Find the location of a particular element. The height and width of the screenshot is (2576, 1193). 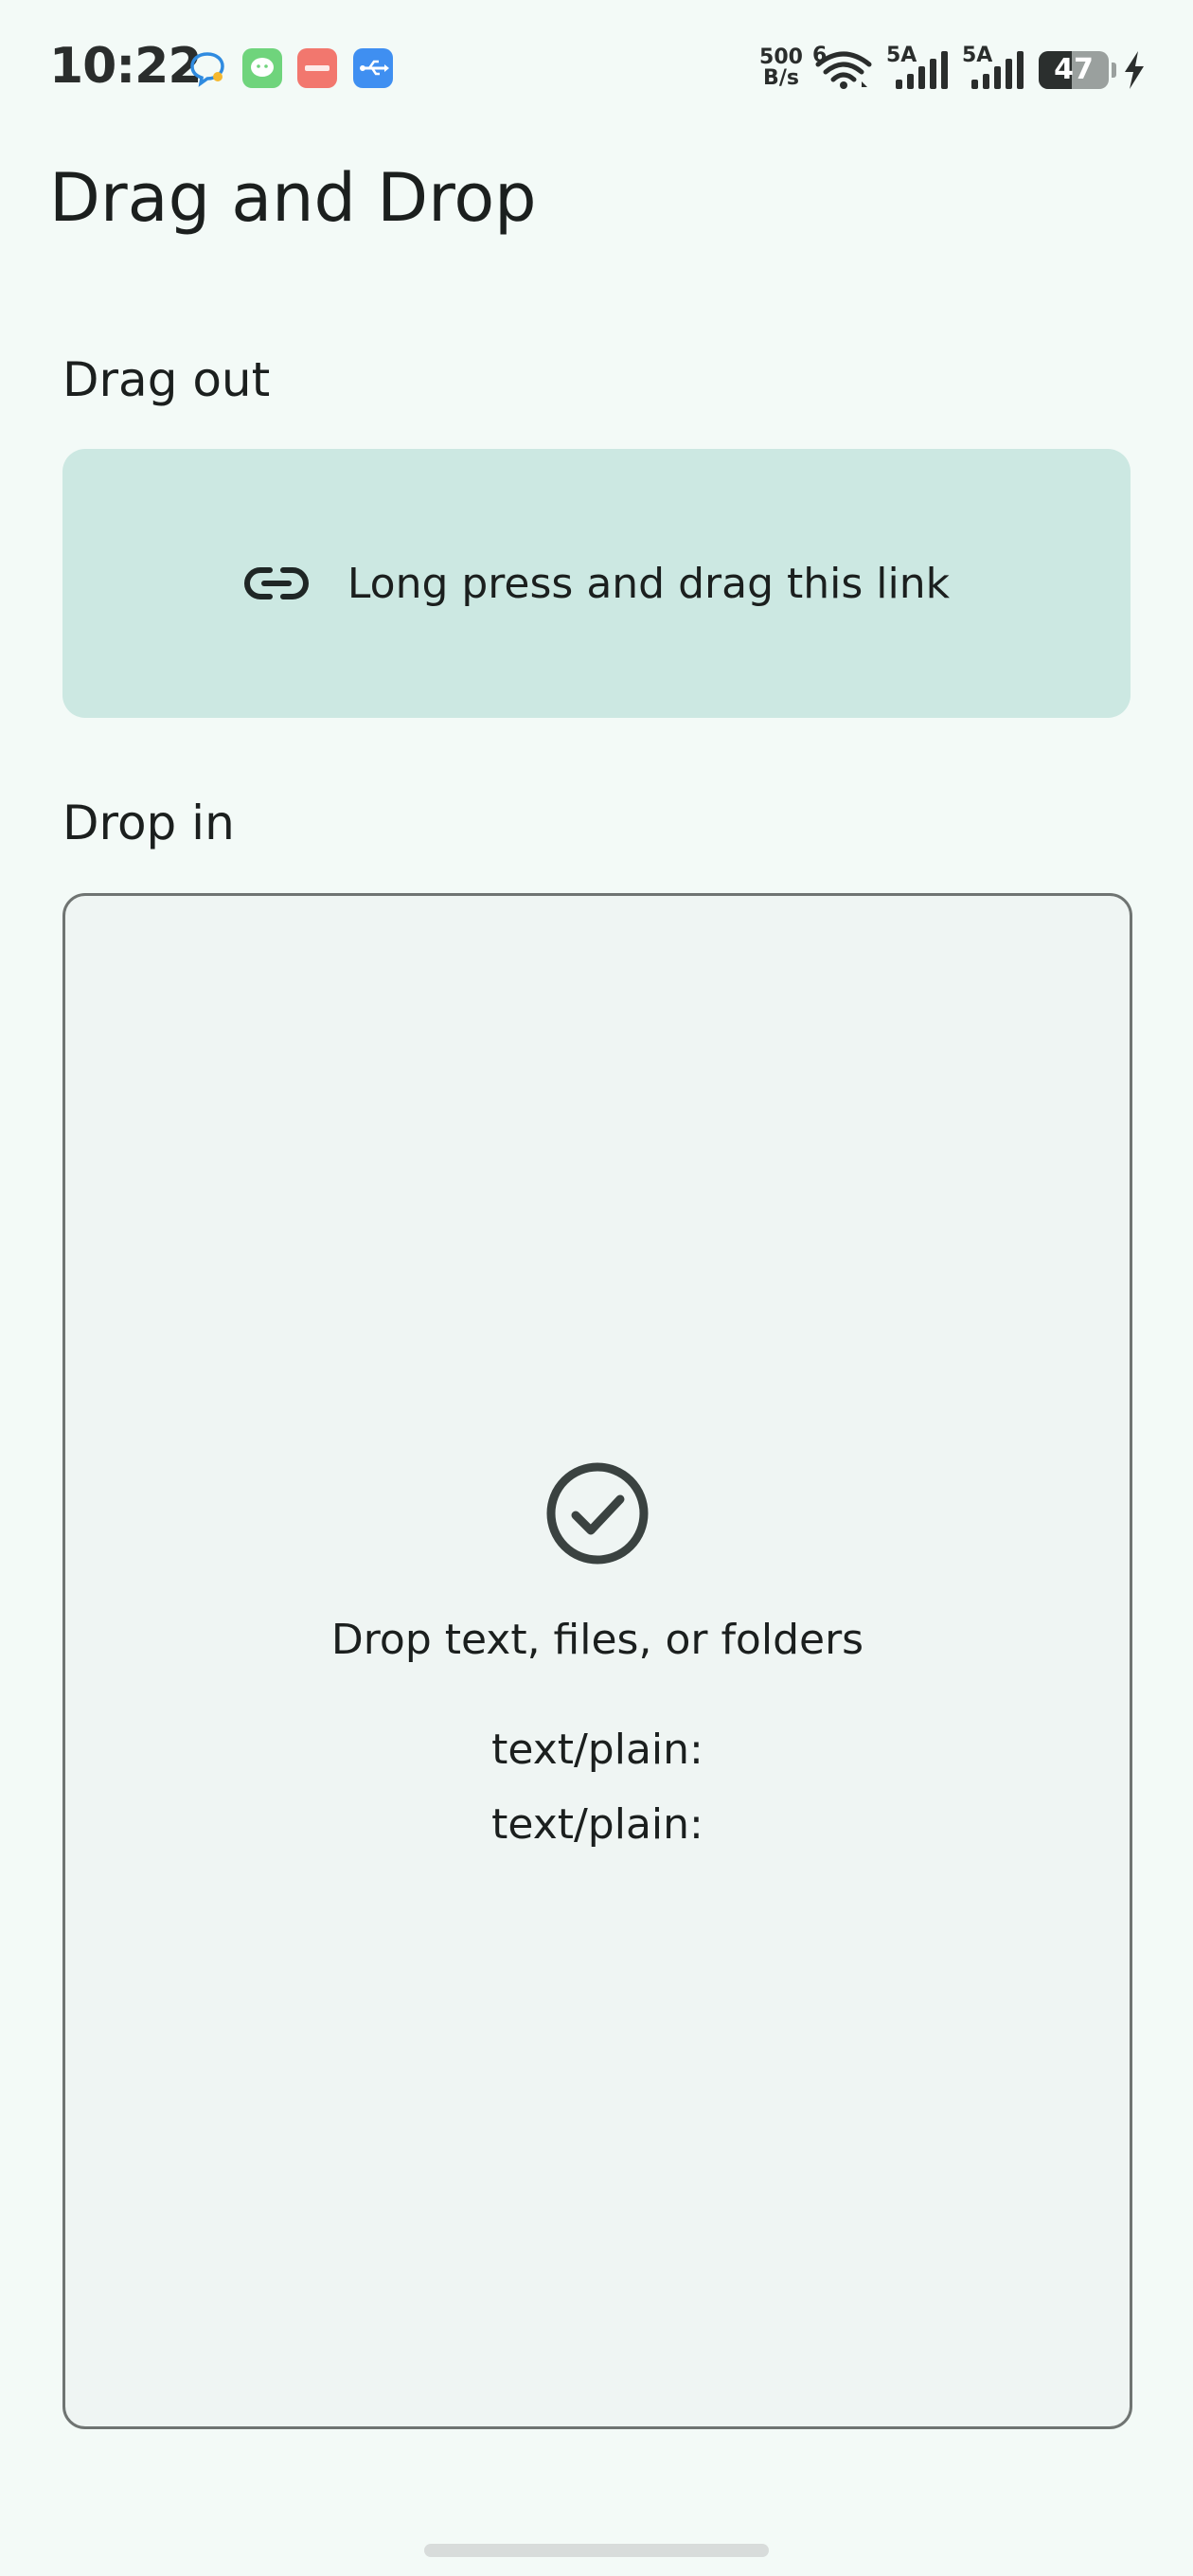

check-circle-icon is located at coordinates (597, 1513).